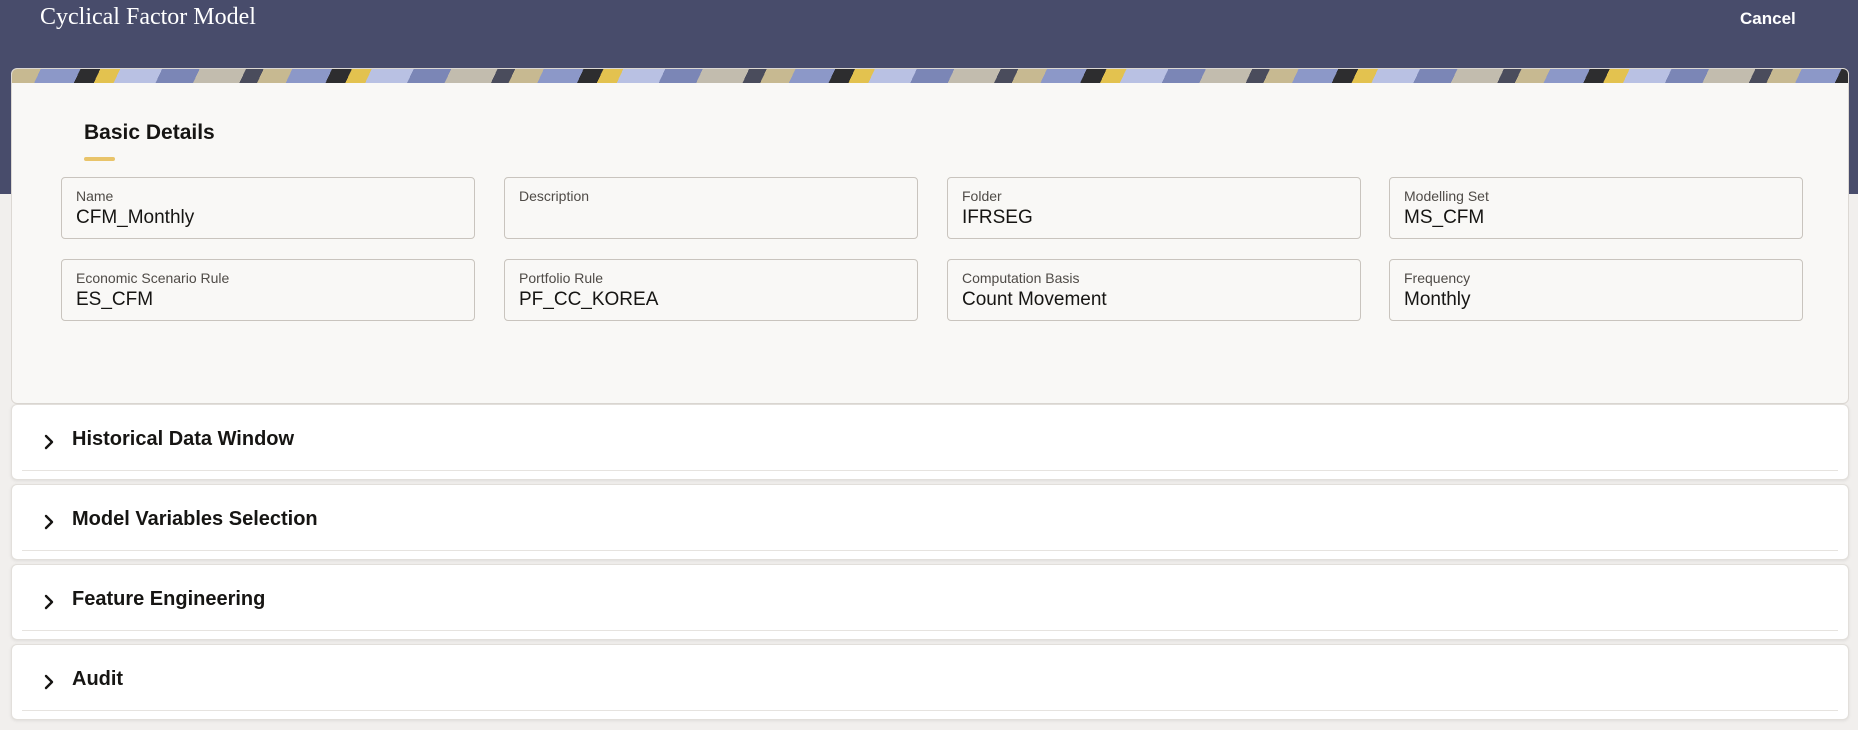  What do you see at coordinates (711, 208) in the screenshot?
I see `description-field: Description` at bounding box center [711, 208].